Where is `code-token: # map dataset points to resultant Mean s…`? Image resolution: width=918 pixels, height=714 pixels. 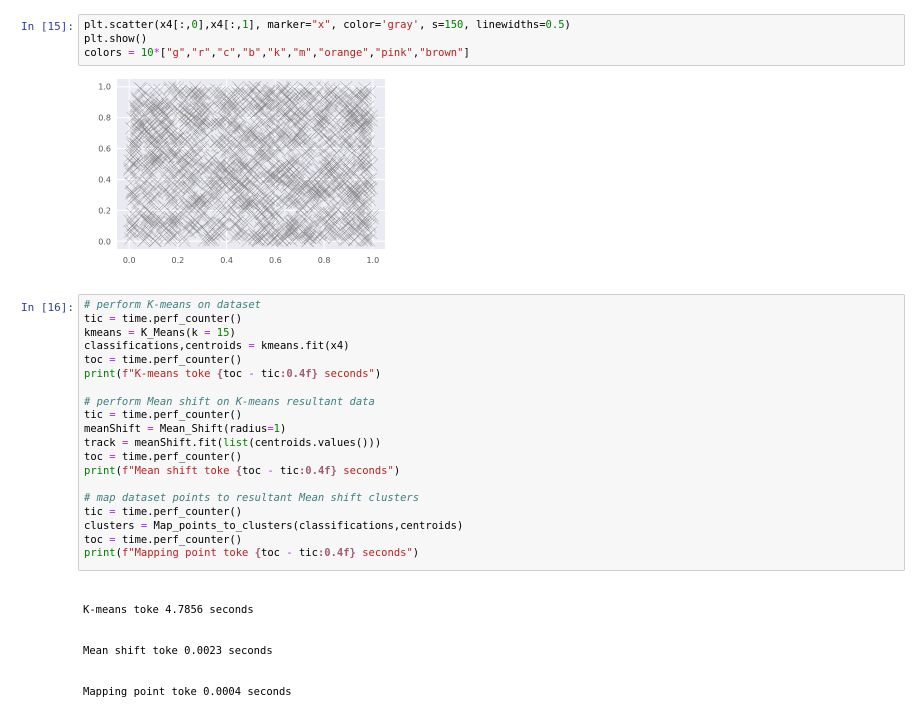
code-token: # map dataset points to resultant Mean s… is located at coordinates (252, 498).